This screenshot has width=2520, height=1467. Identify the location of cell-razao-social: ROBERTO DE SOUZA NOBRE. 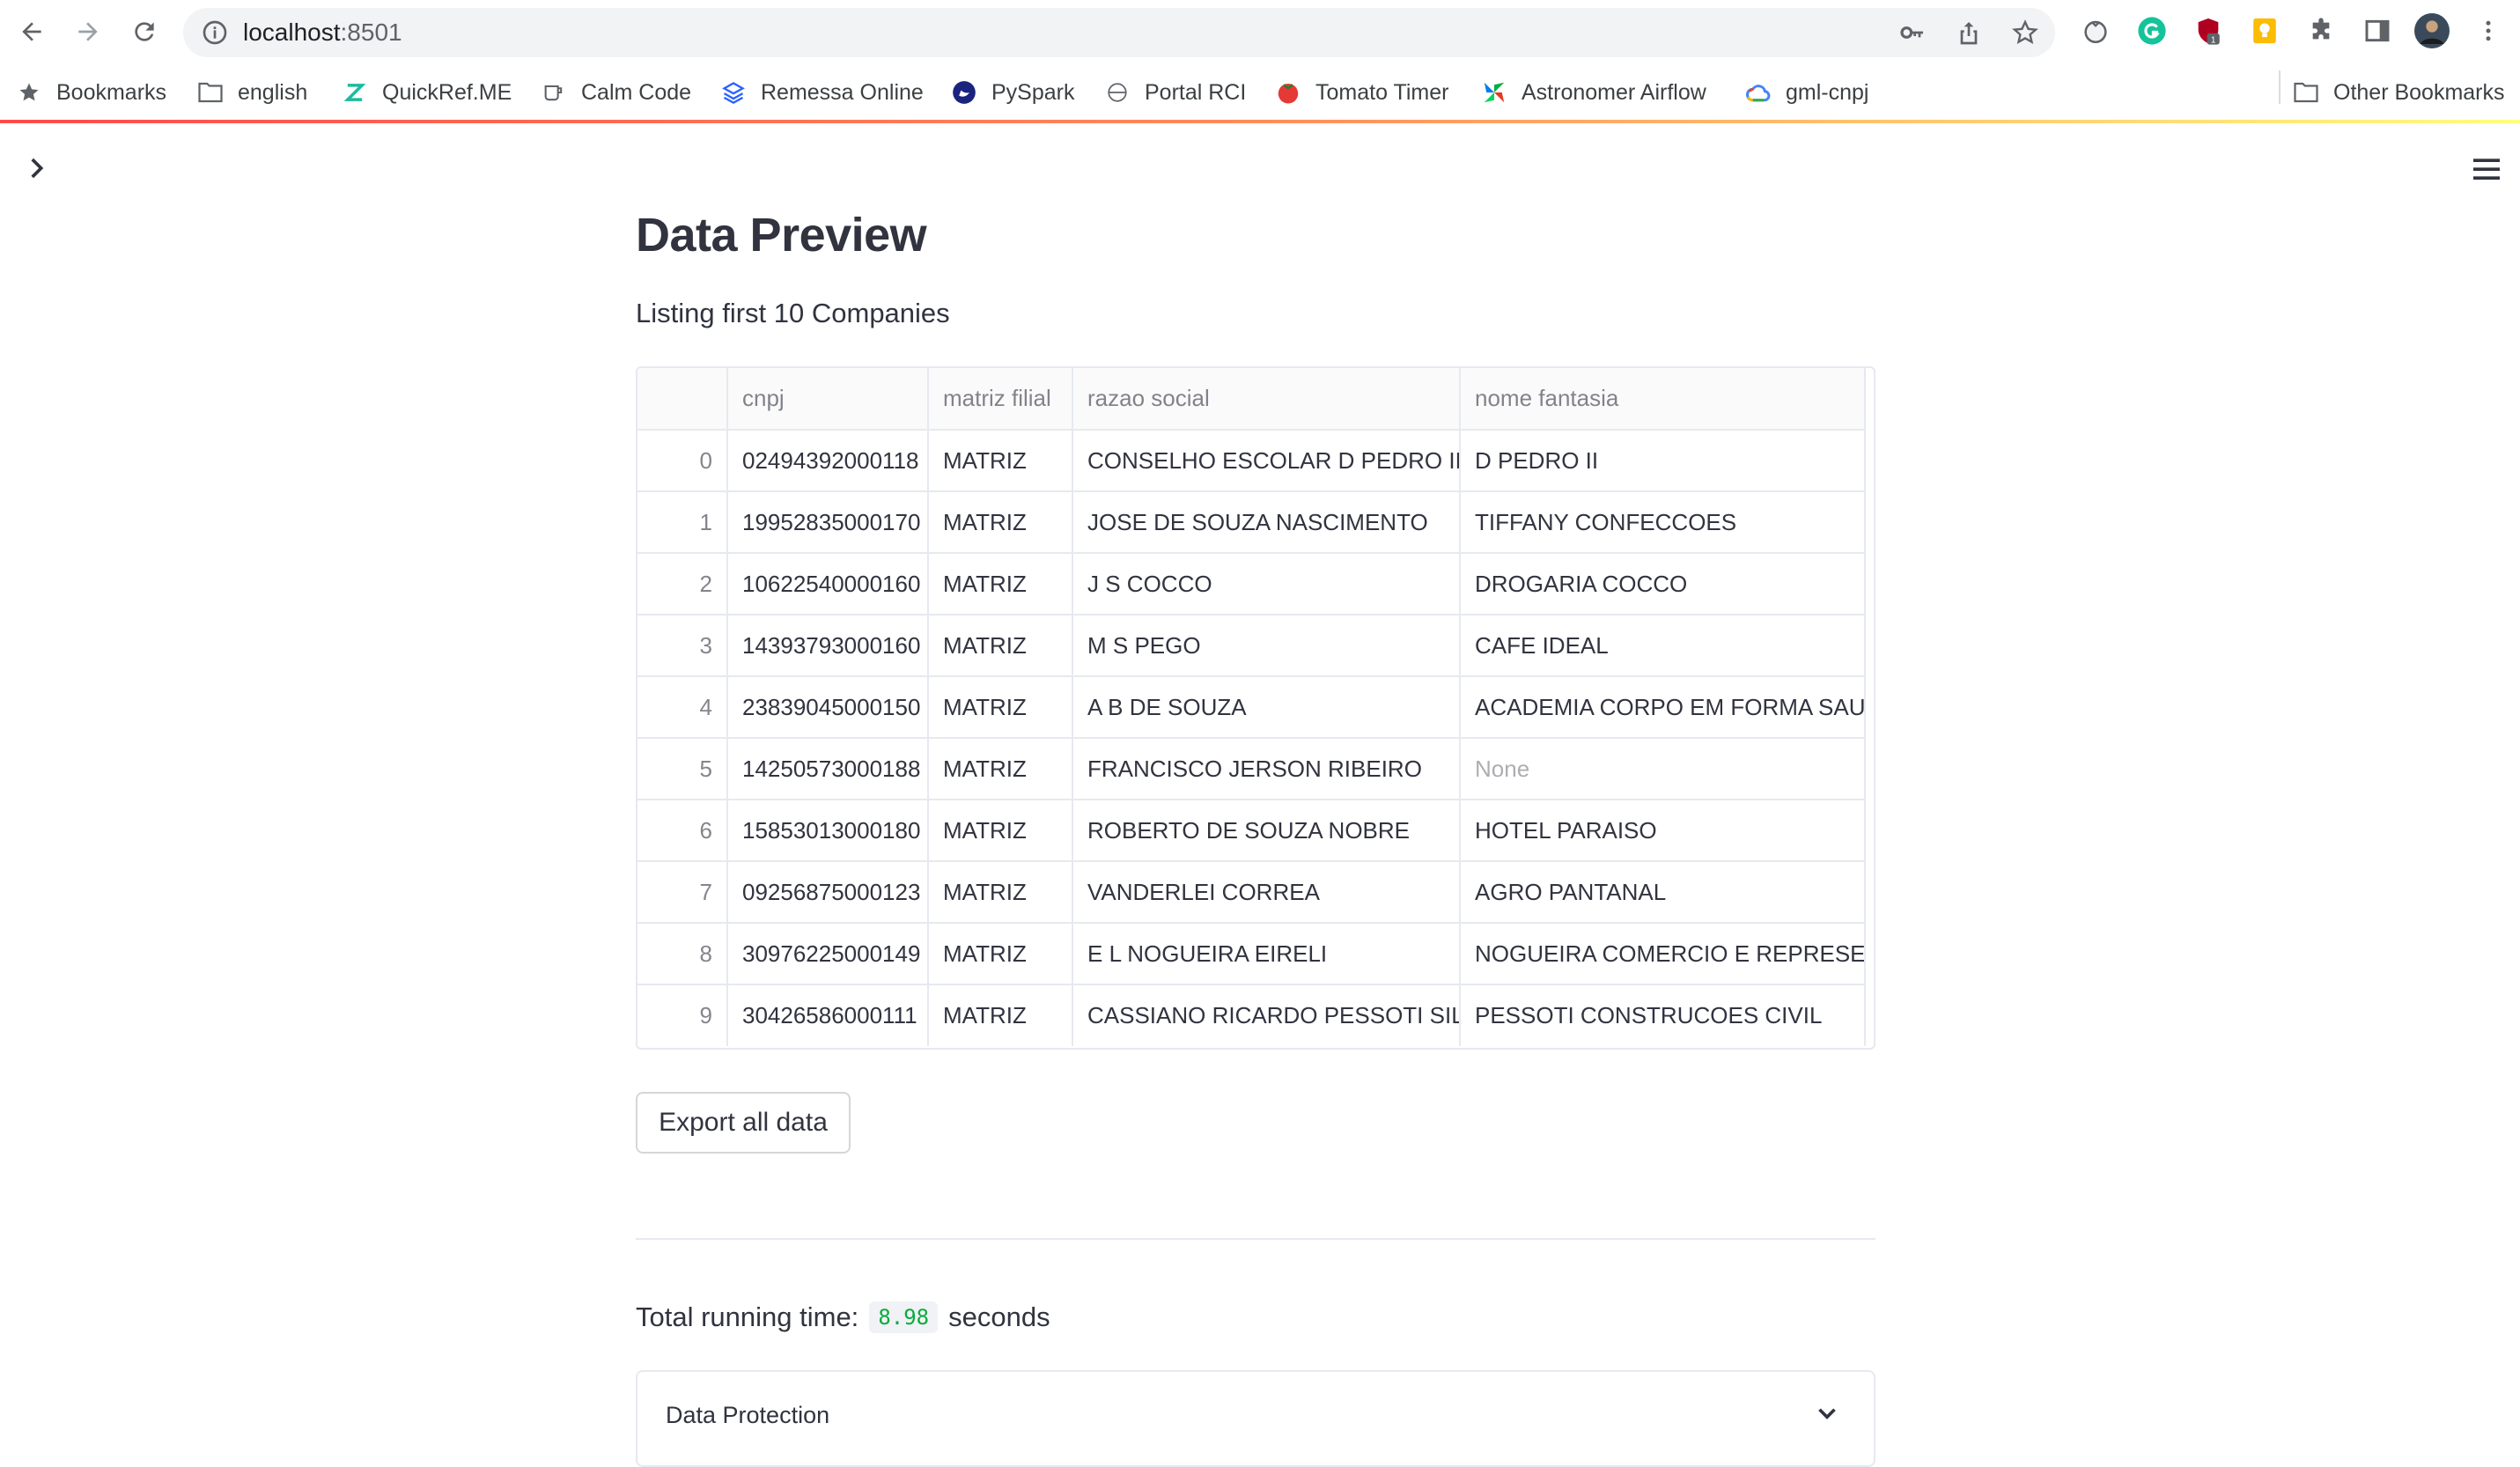
(1266, 831).